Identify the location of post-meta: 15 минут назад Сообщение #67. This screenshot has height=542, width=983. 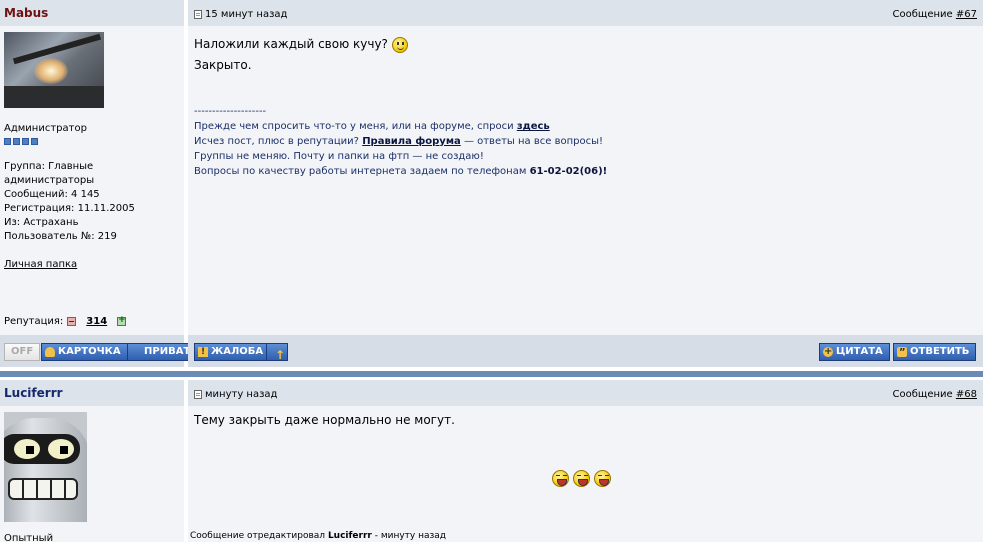
(585, 13).